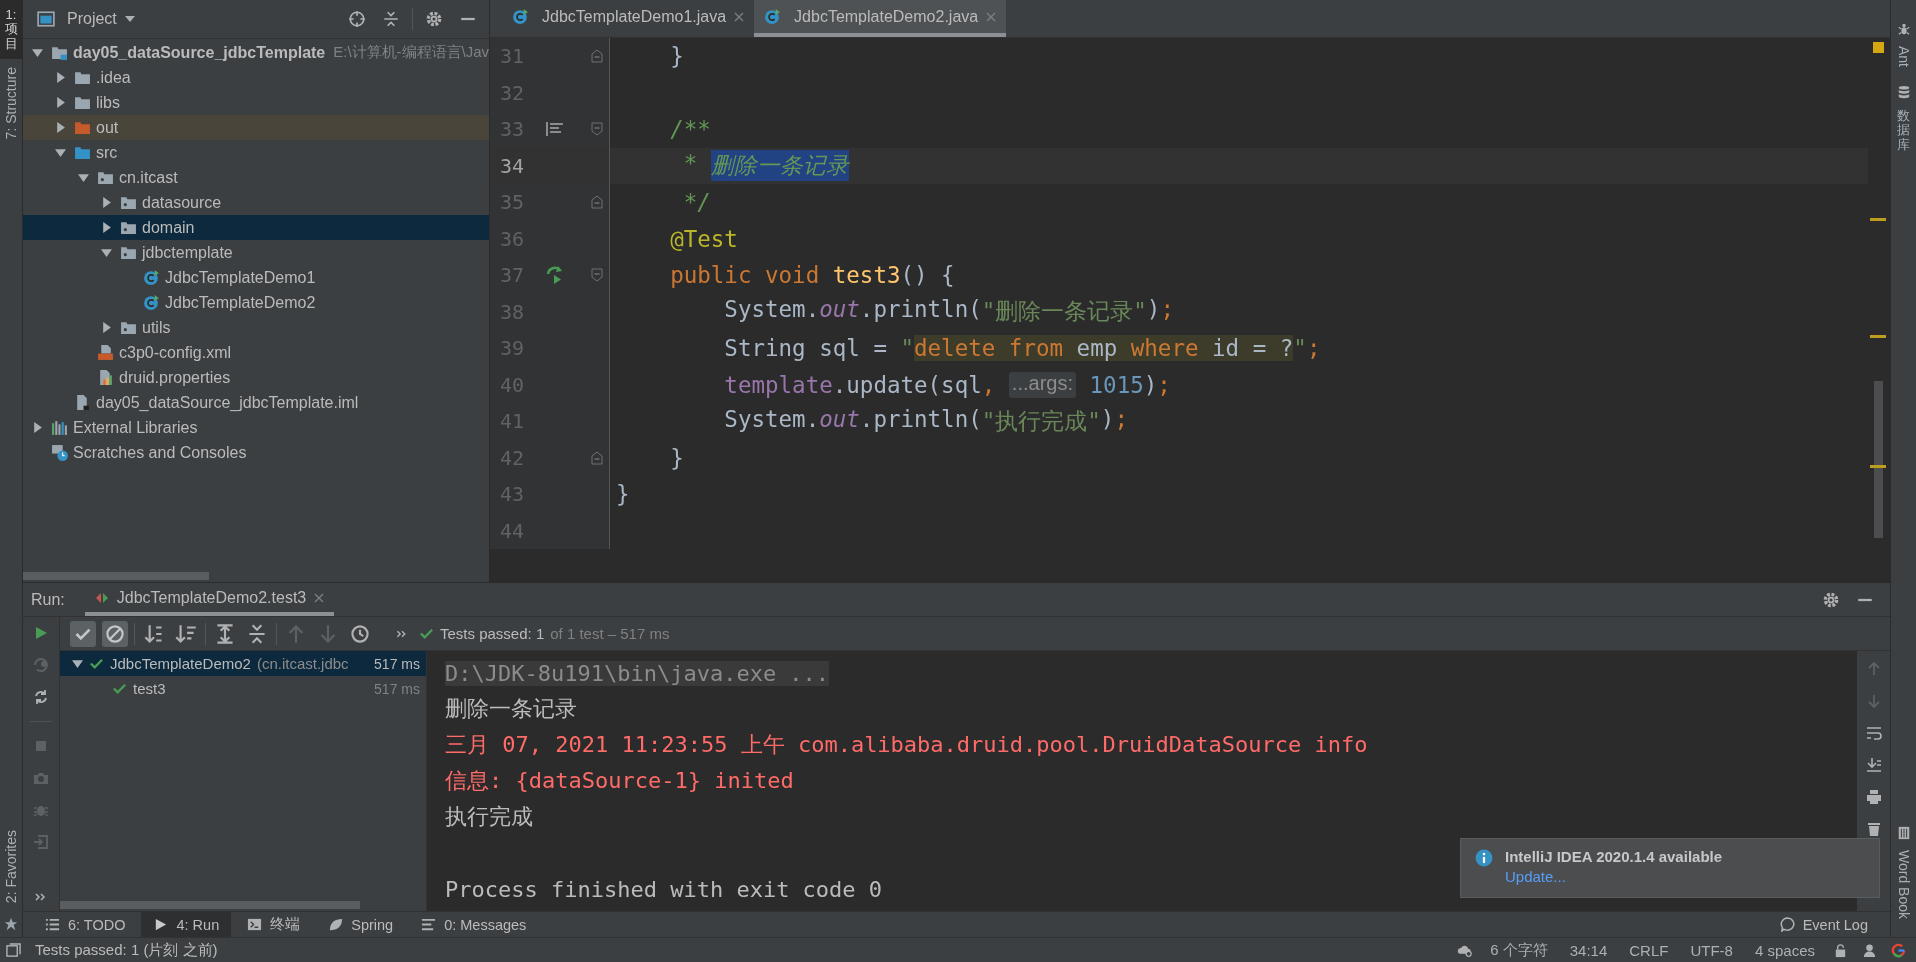 This screenshot has width=1916, height=962. Describe the element at coordinates (256, 302) in the screenshot. I see `tree-row: JdbcTemplateDemo2` at that location.